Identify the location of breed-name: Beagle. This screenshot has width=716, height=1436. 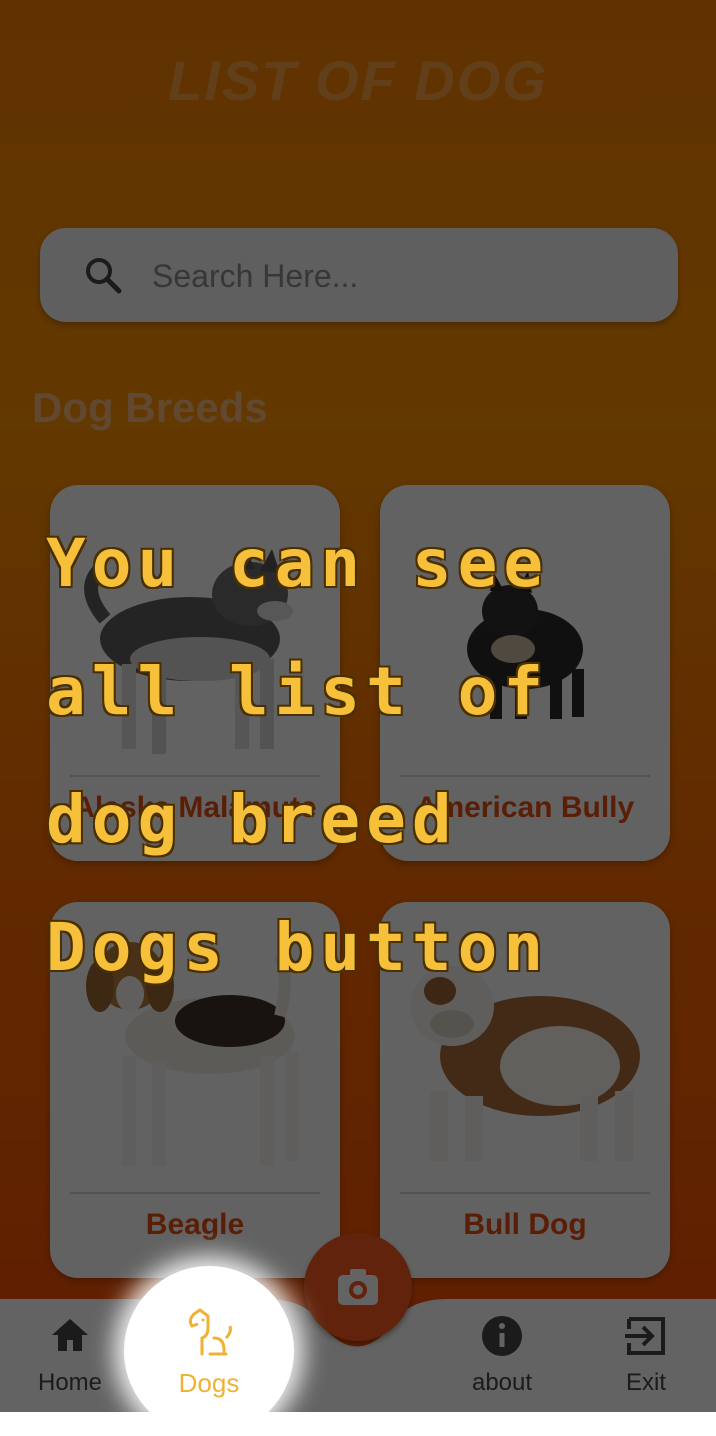
(195, 1224).